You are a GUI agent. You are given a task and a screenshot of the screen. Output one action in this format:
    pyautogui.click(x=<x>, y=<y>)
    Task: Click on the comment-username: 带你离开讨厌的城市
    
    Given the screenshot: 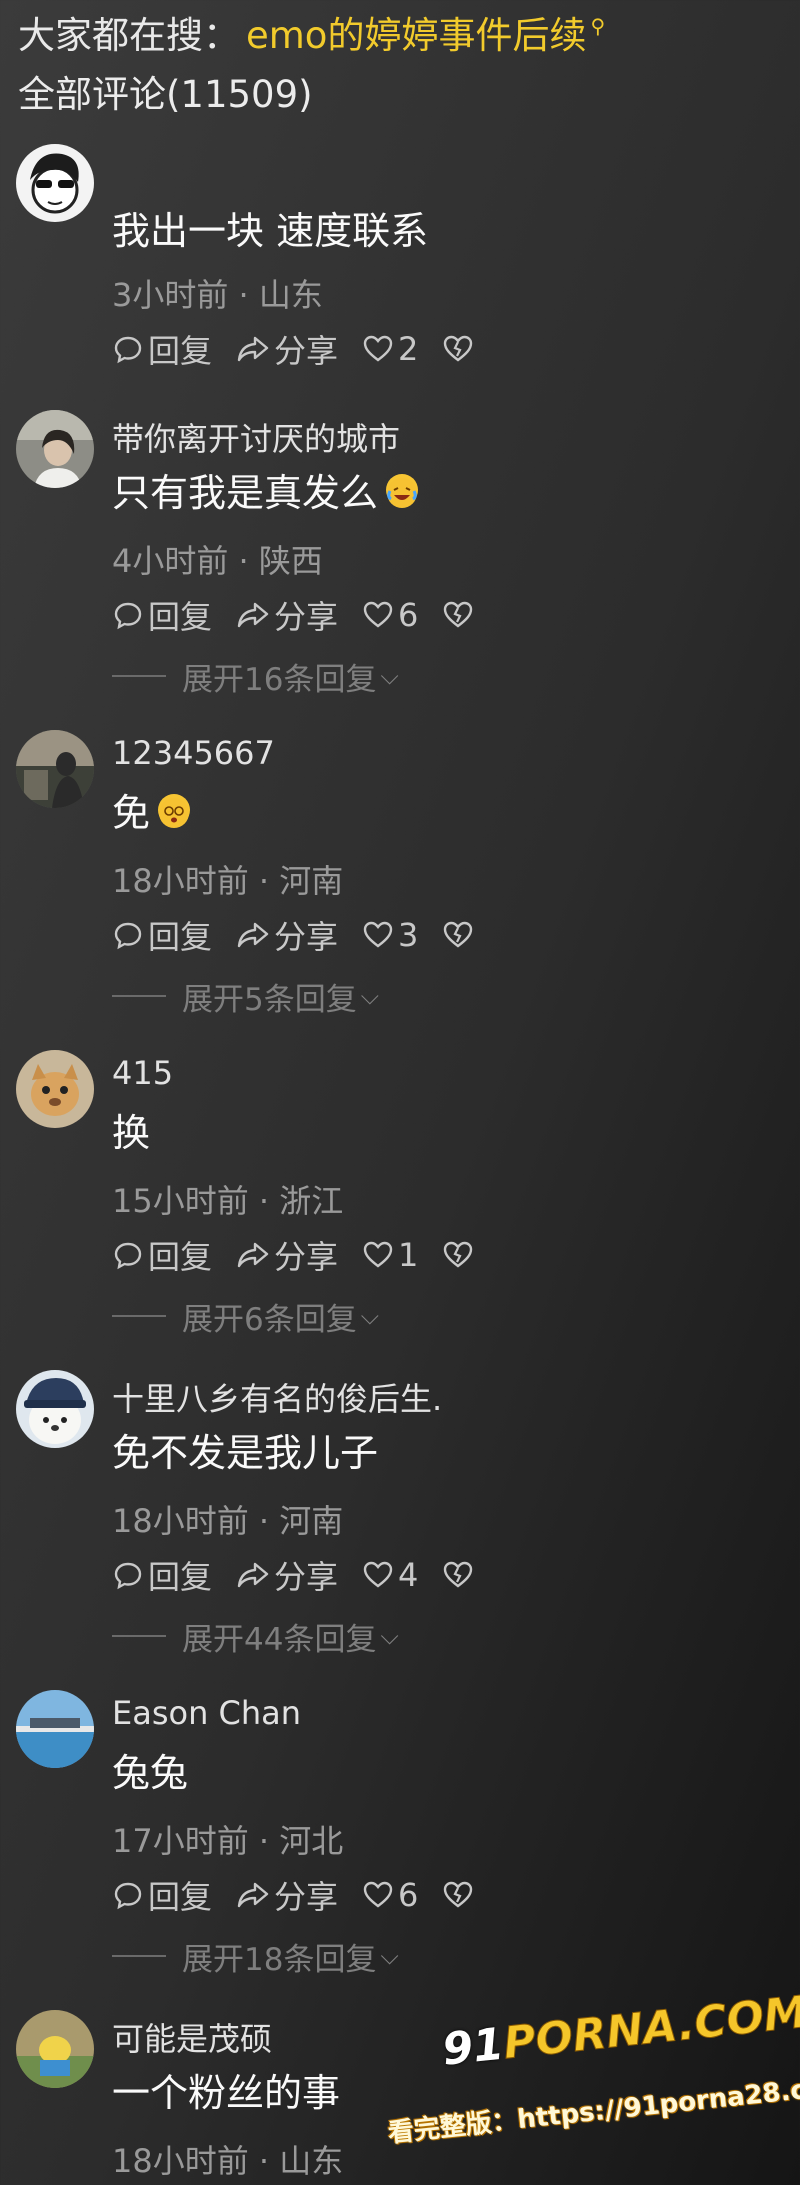 What is the action you would take?
    pyautogui.click(x=256, y=437)
    